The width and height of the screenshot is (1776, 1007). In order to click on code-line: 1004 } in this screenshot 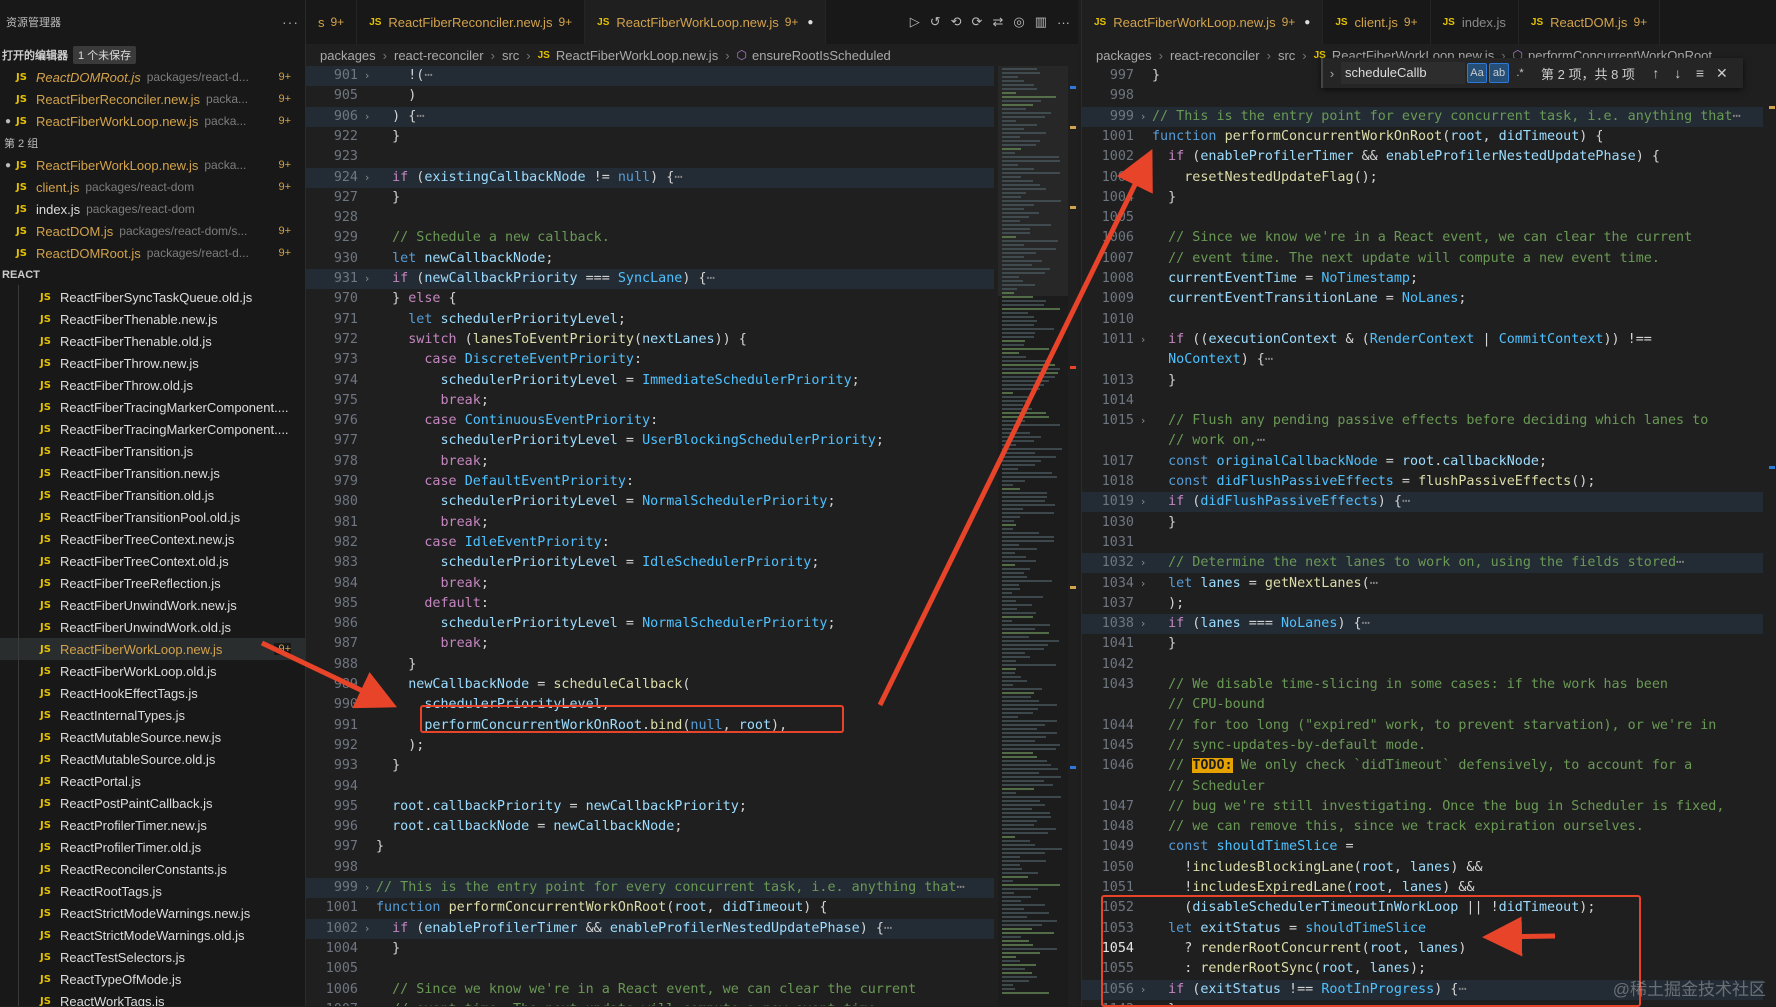, I will do `click(650, 949)`.